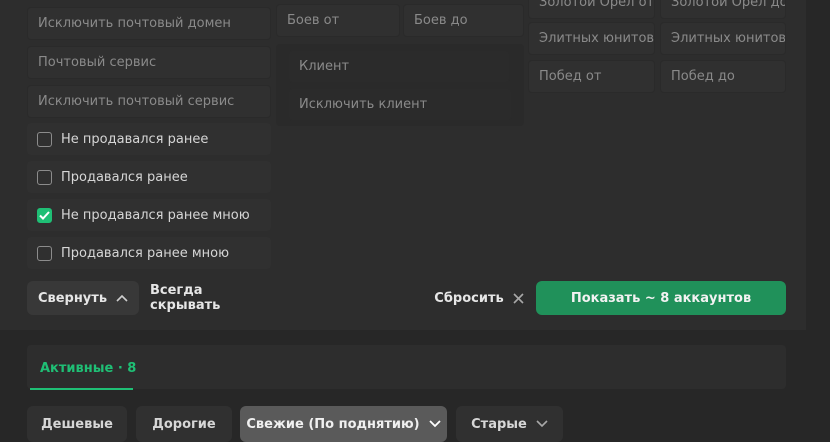 The image size is (830, 442). I want to click on battles-to-placeholder: Боев до, so click(441, 20).